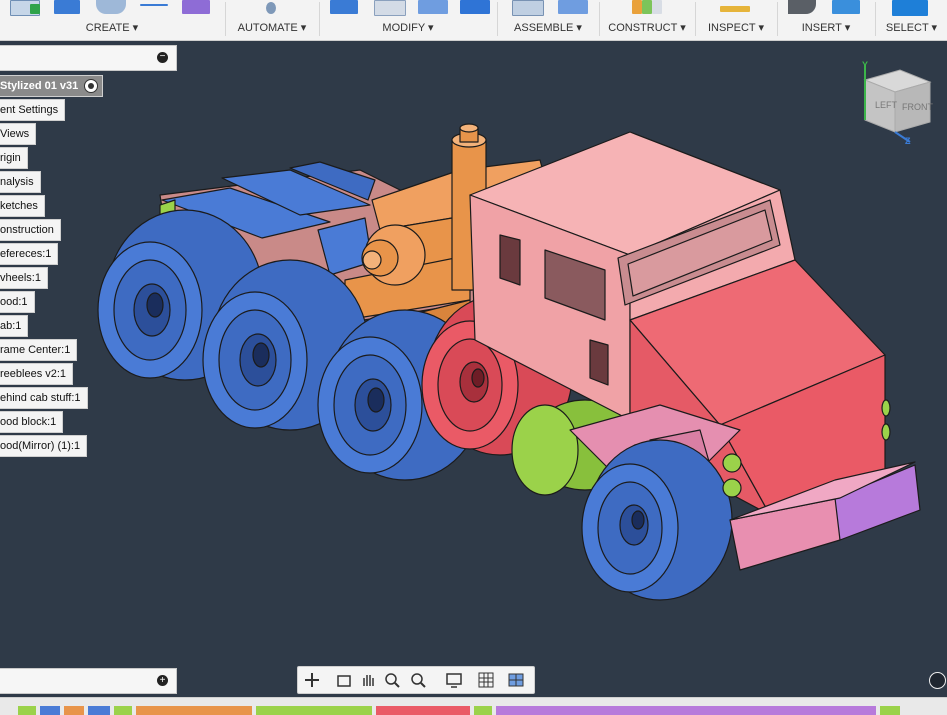 This screenshot has height=715, width=947. Describe the element at coordinates (475, 7) in the screenshot. I see `shell-icon` at that location.